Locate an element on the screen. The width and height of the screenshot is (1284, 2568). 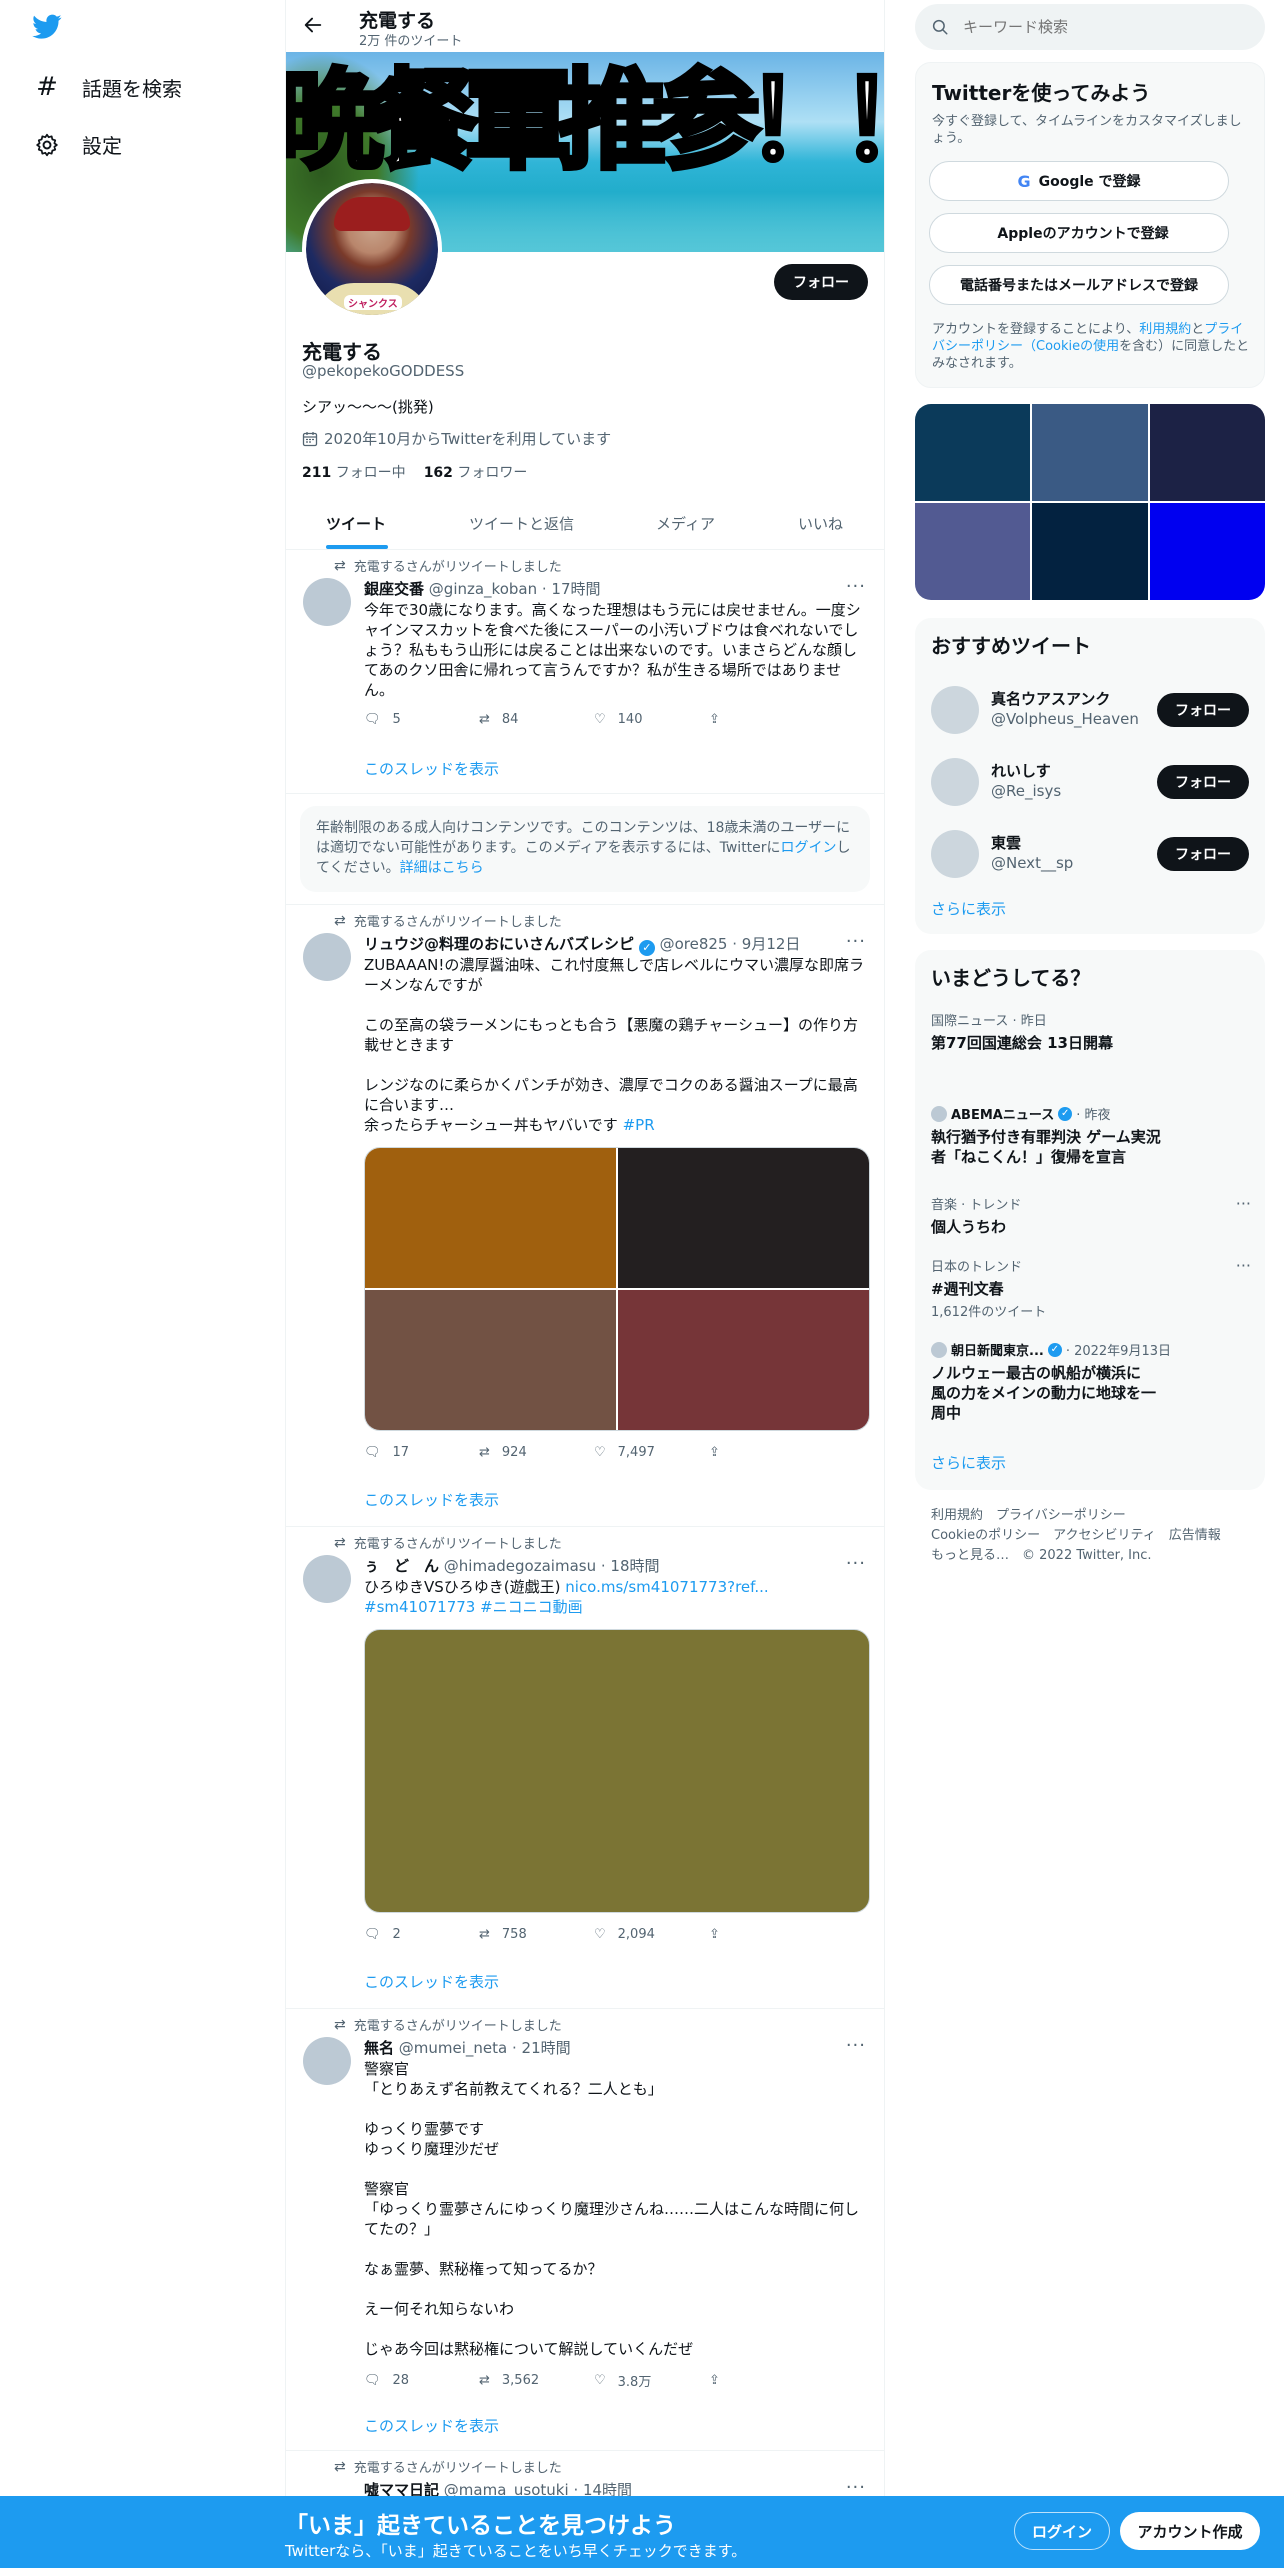
back-arrow-icon is located at coordinates (313, 25).